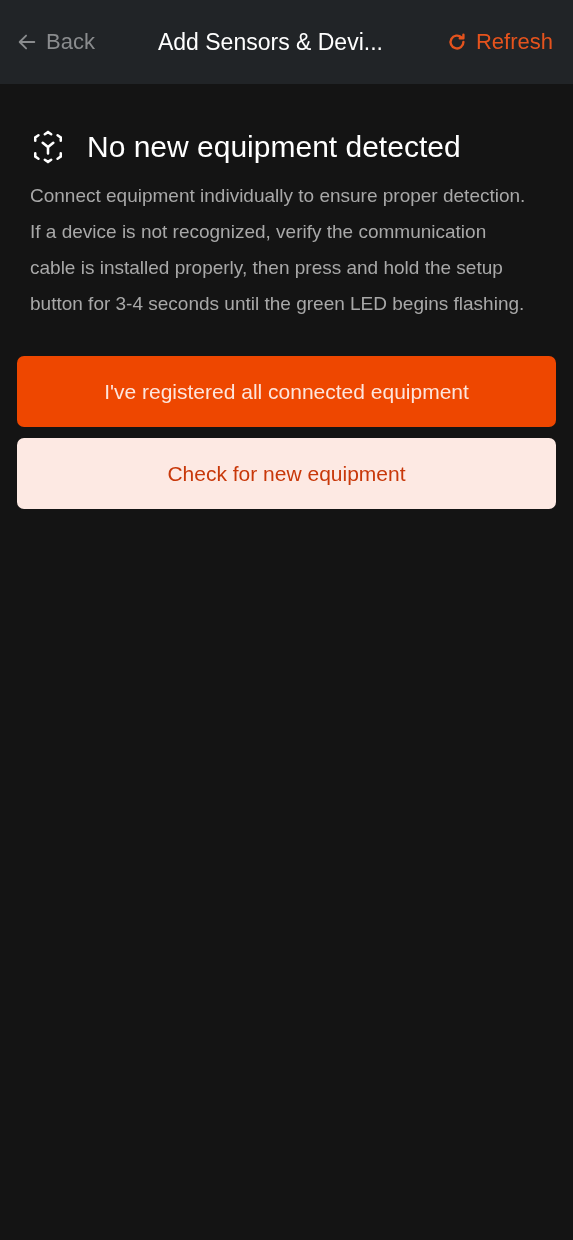  I want to click on check-button: Check for new equipment, so click(286, 473).